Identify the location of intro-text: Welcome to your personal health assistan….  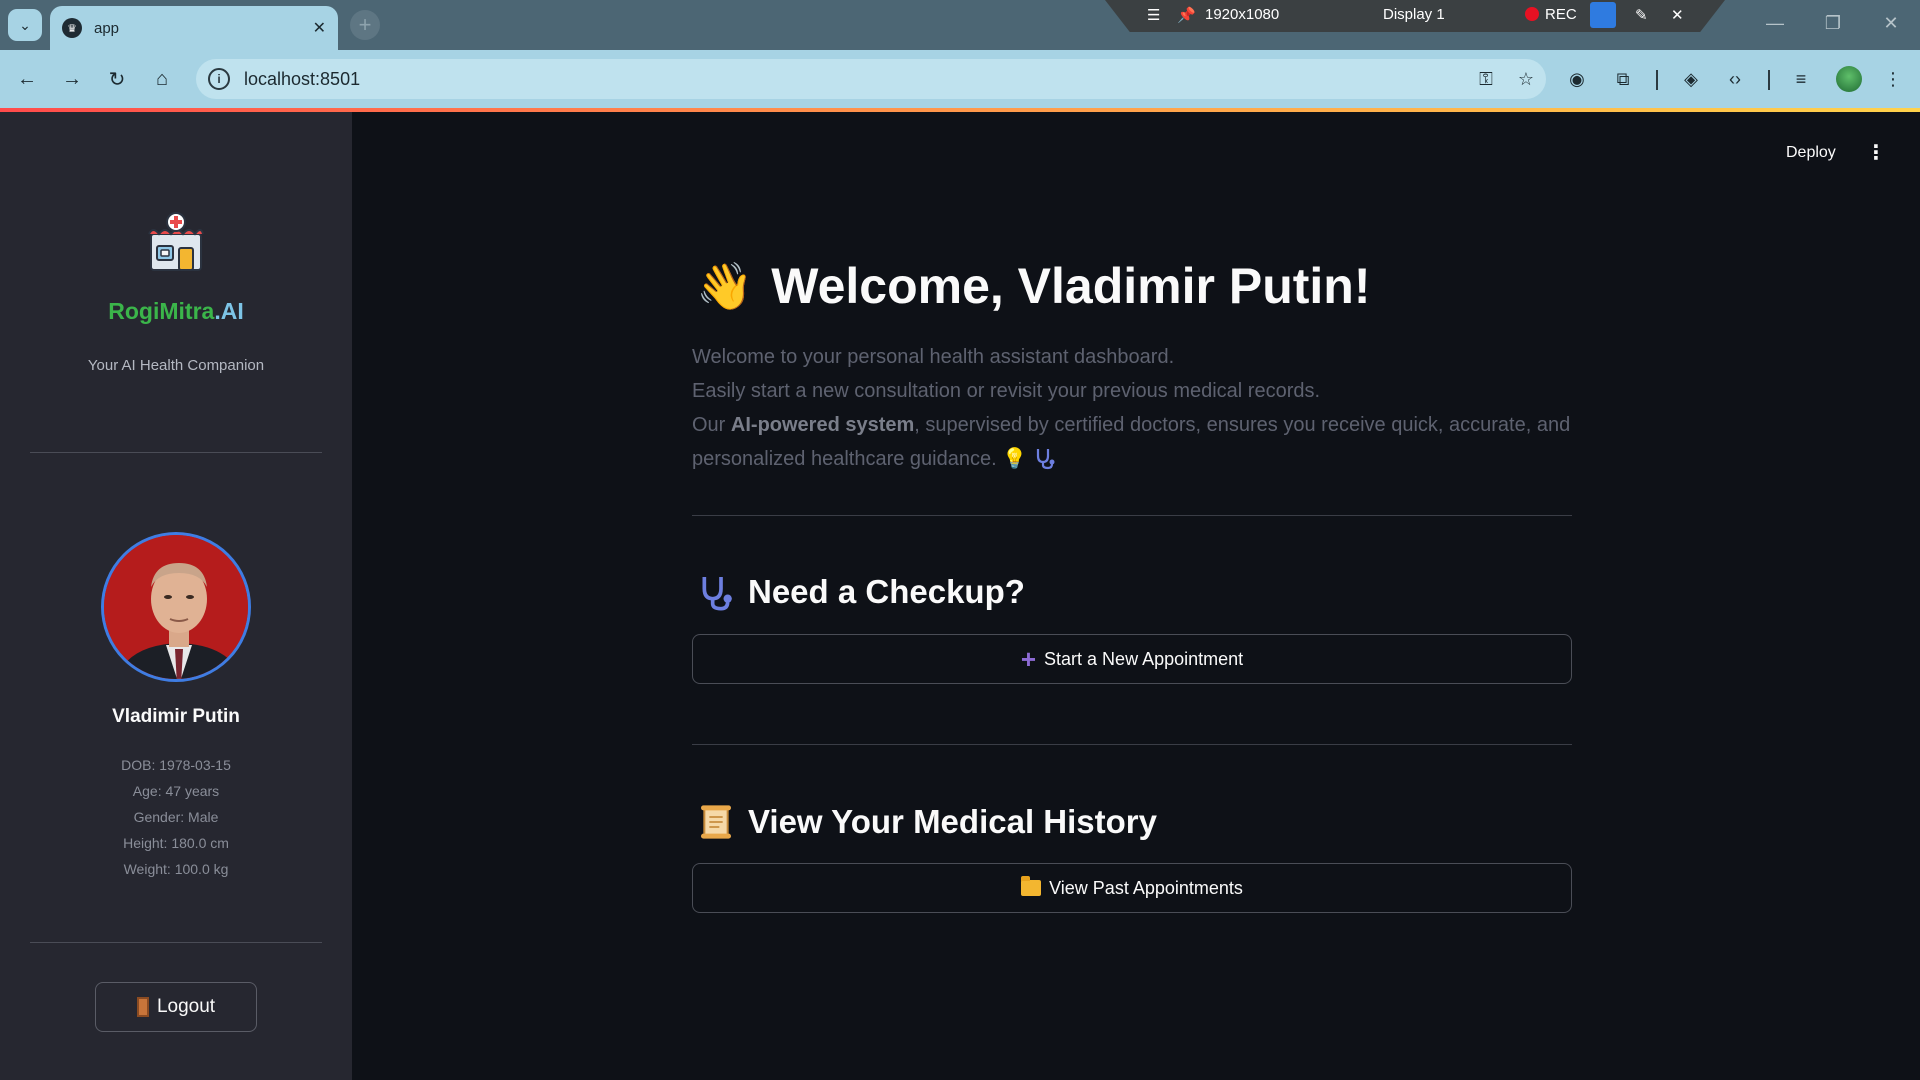
(1142, 408).